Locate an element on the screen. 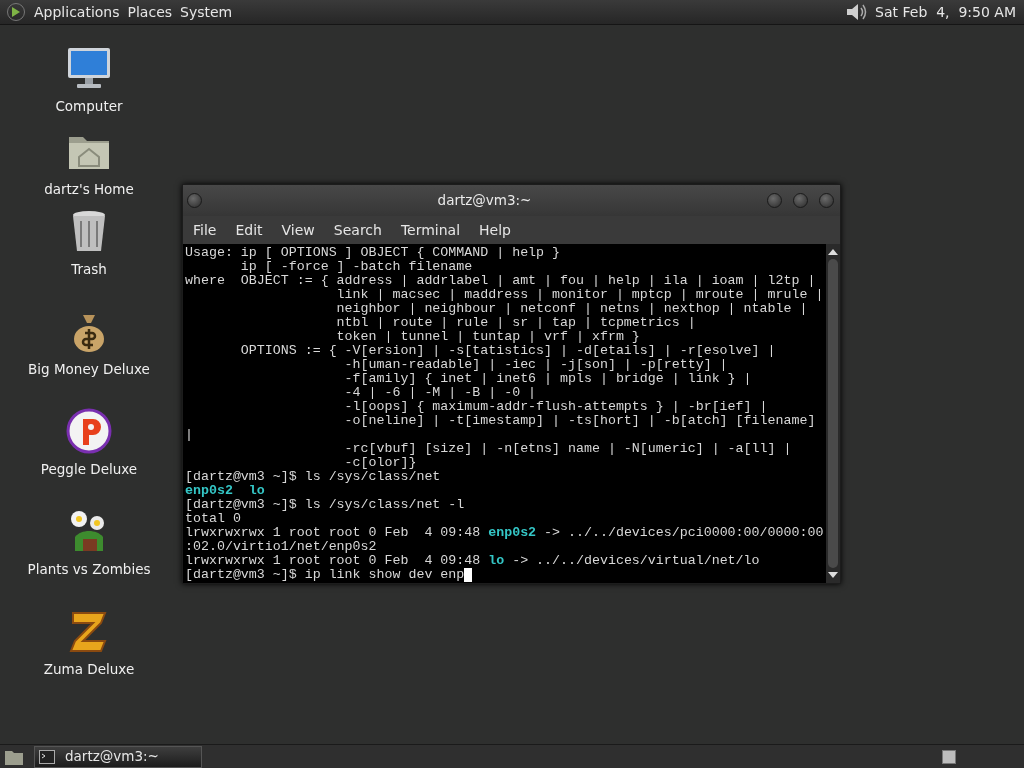 The height and width of the screenshot is (768, 1024). menu-item: Terminal is located at coordinates (430, 230).